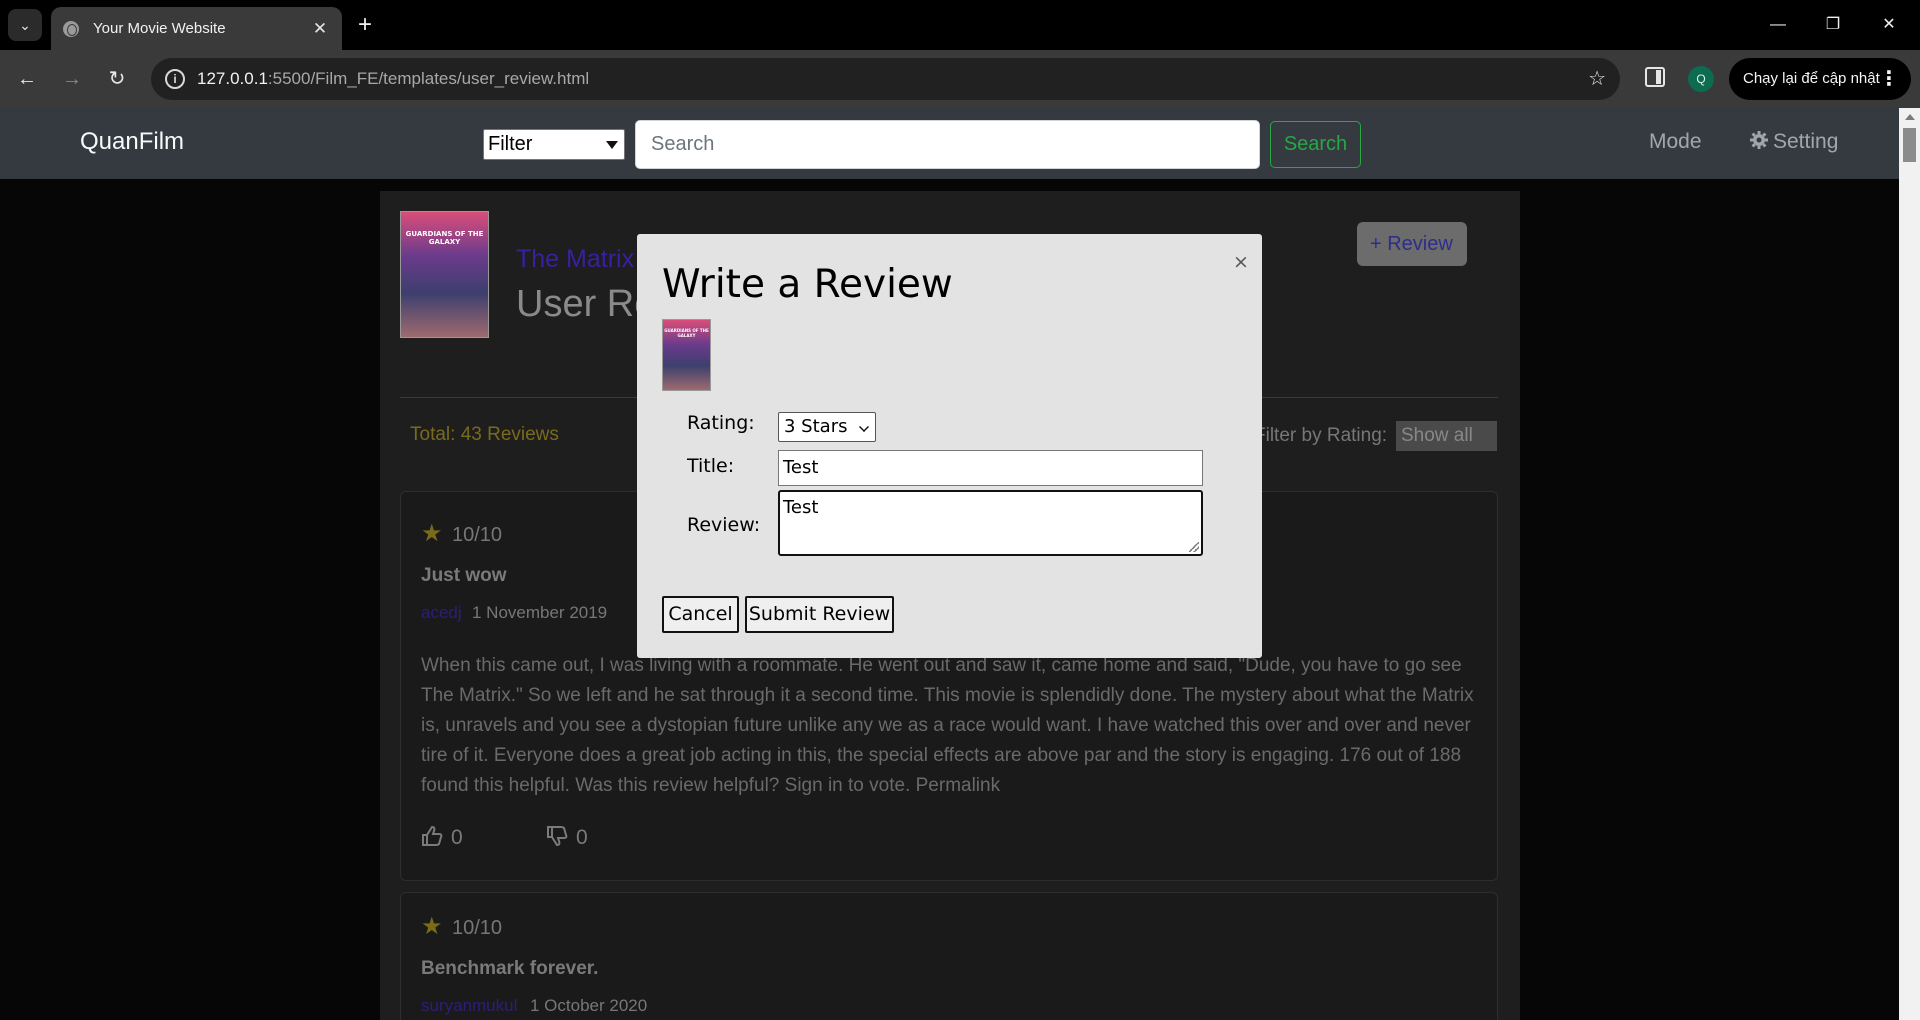  Describe the element at coordinates (71, 28) in the screenshot. I see `globe-favicon-icon` at that location.